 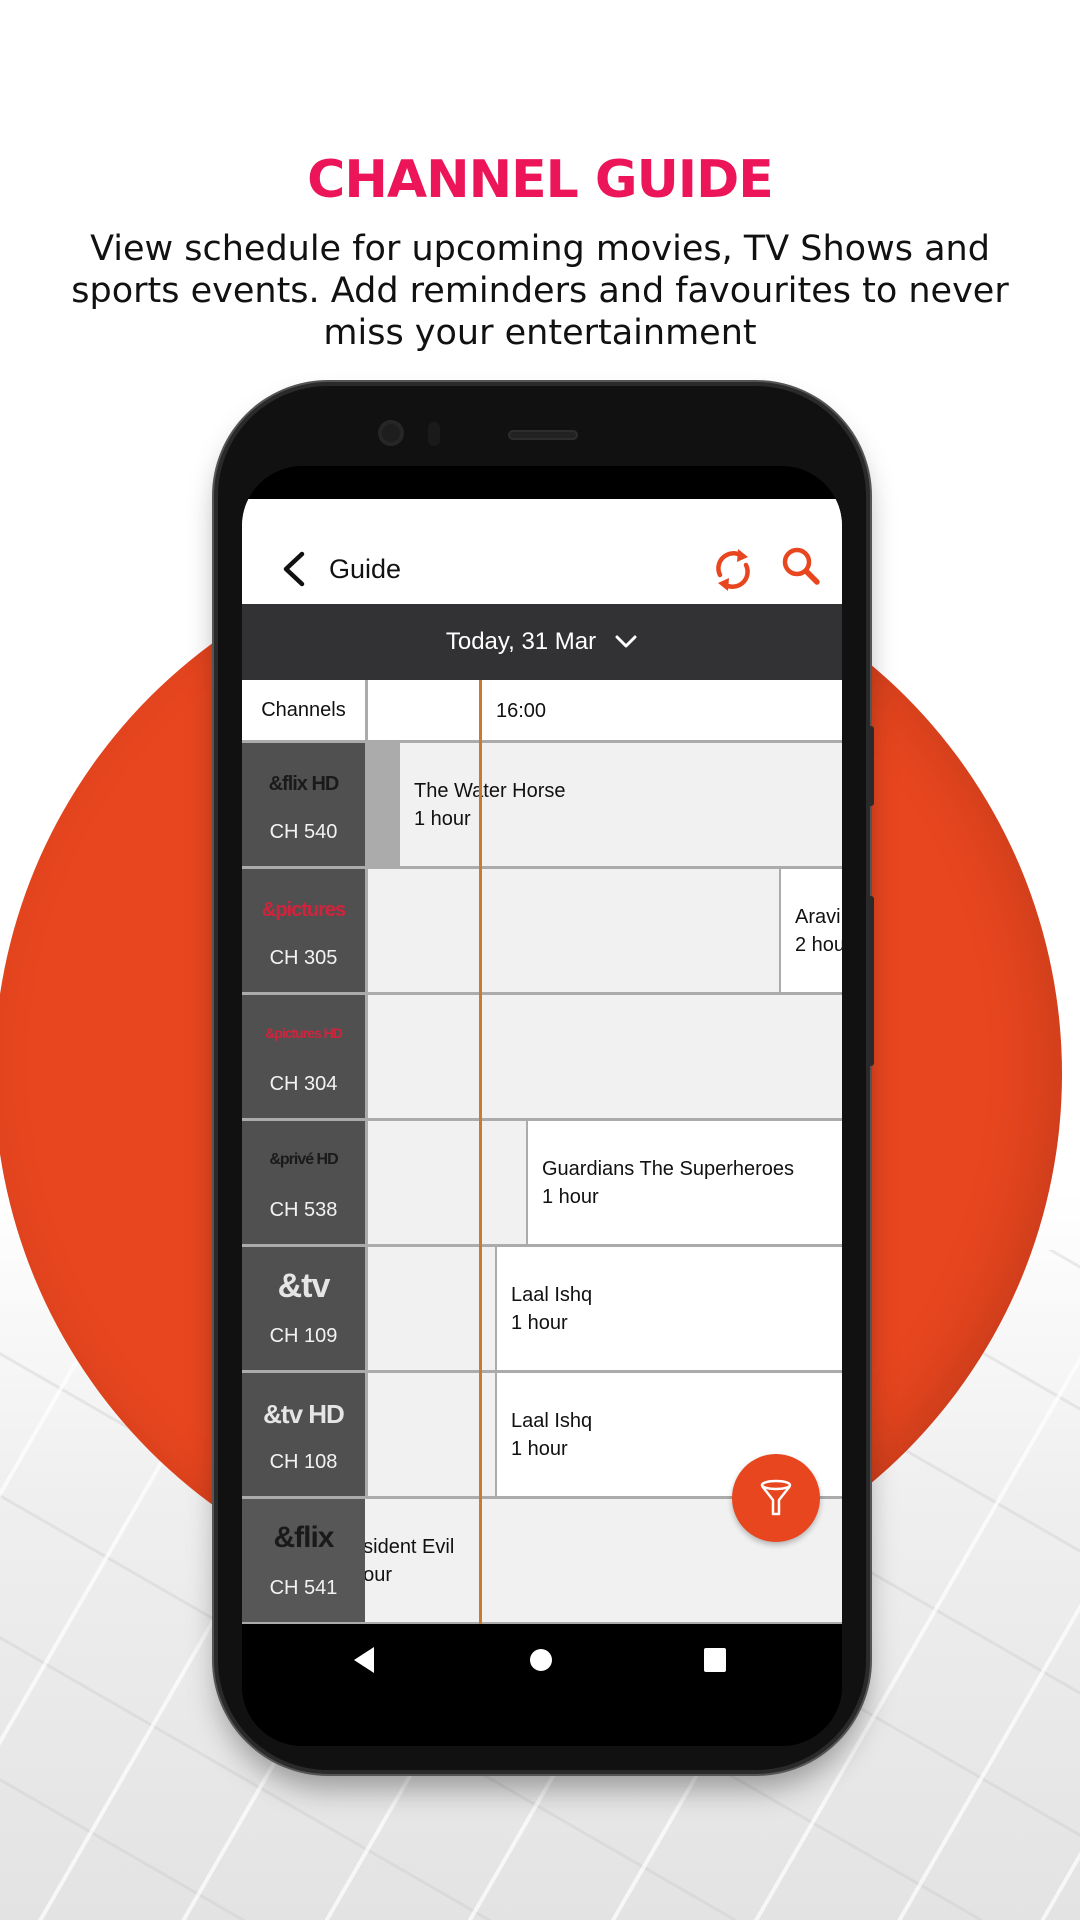 I want to click on search-icon, so click(x=801, y=566).